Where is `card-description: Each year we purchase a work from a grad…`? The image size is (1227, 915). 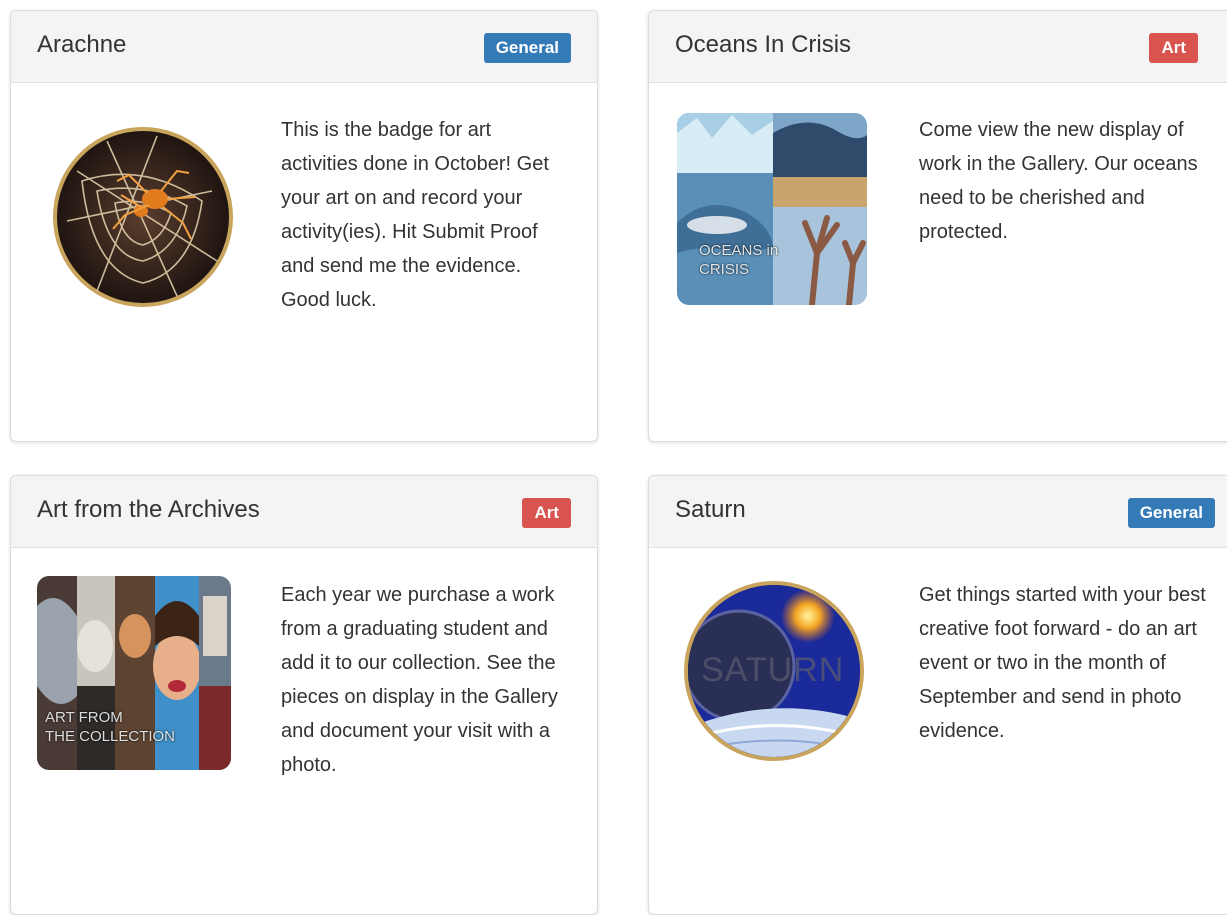
card-description: Each year we purchase a work from a grad… is located at coordinates (419, 680).